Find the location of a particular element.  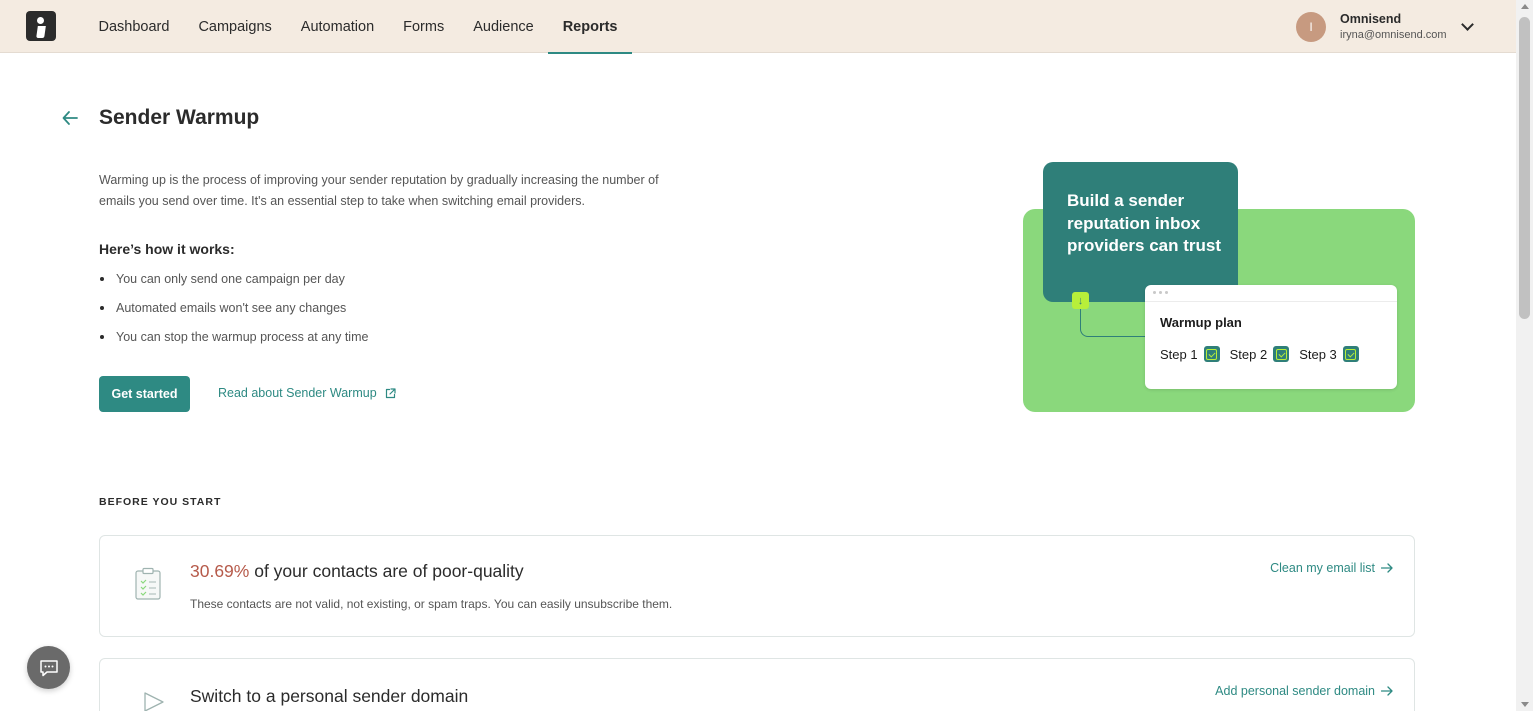

step-item: Step 1 is located at coordinates (1190, 354).